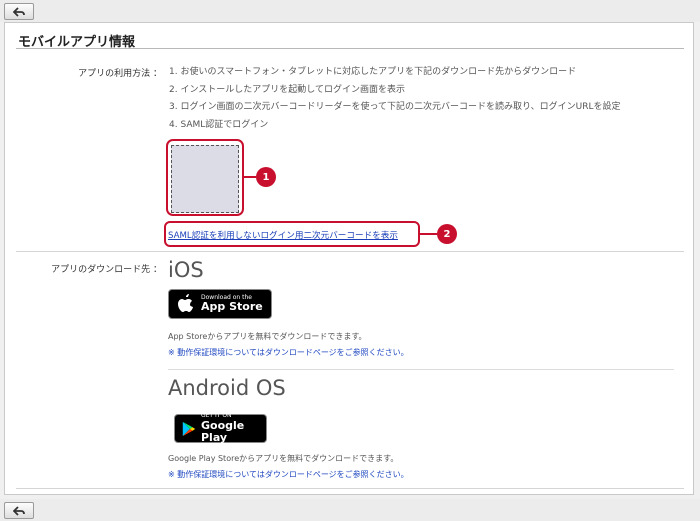 The height and width of the screenshot is (521, 700). Describe the element at coordinates (283, 235) in the screenshot. I see `show-qr-code-link: SAML認証を利用しないログイン用二次元バーコードを表示` at that location.